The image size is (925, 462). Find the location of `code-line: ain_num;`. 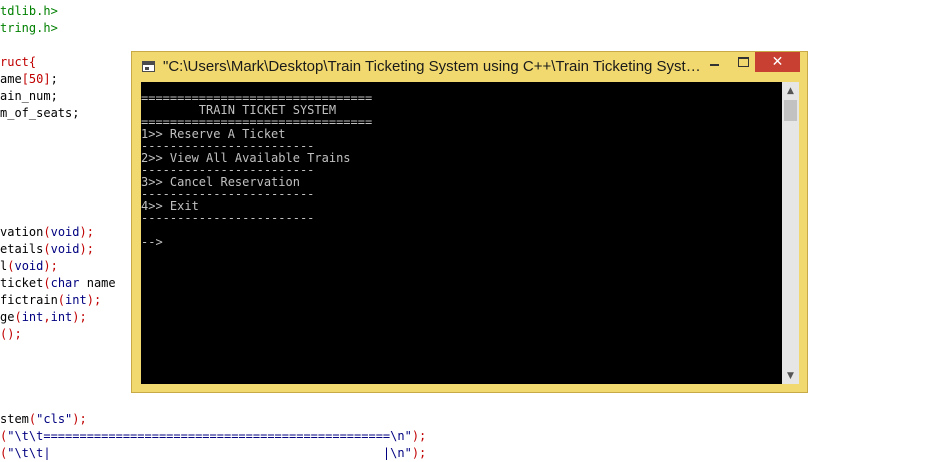

code-line: ain_num; is located at coordinates (29, 96).